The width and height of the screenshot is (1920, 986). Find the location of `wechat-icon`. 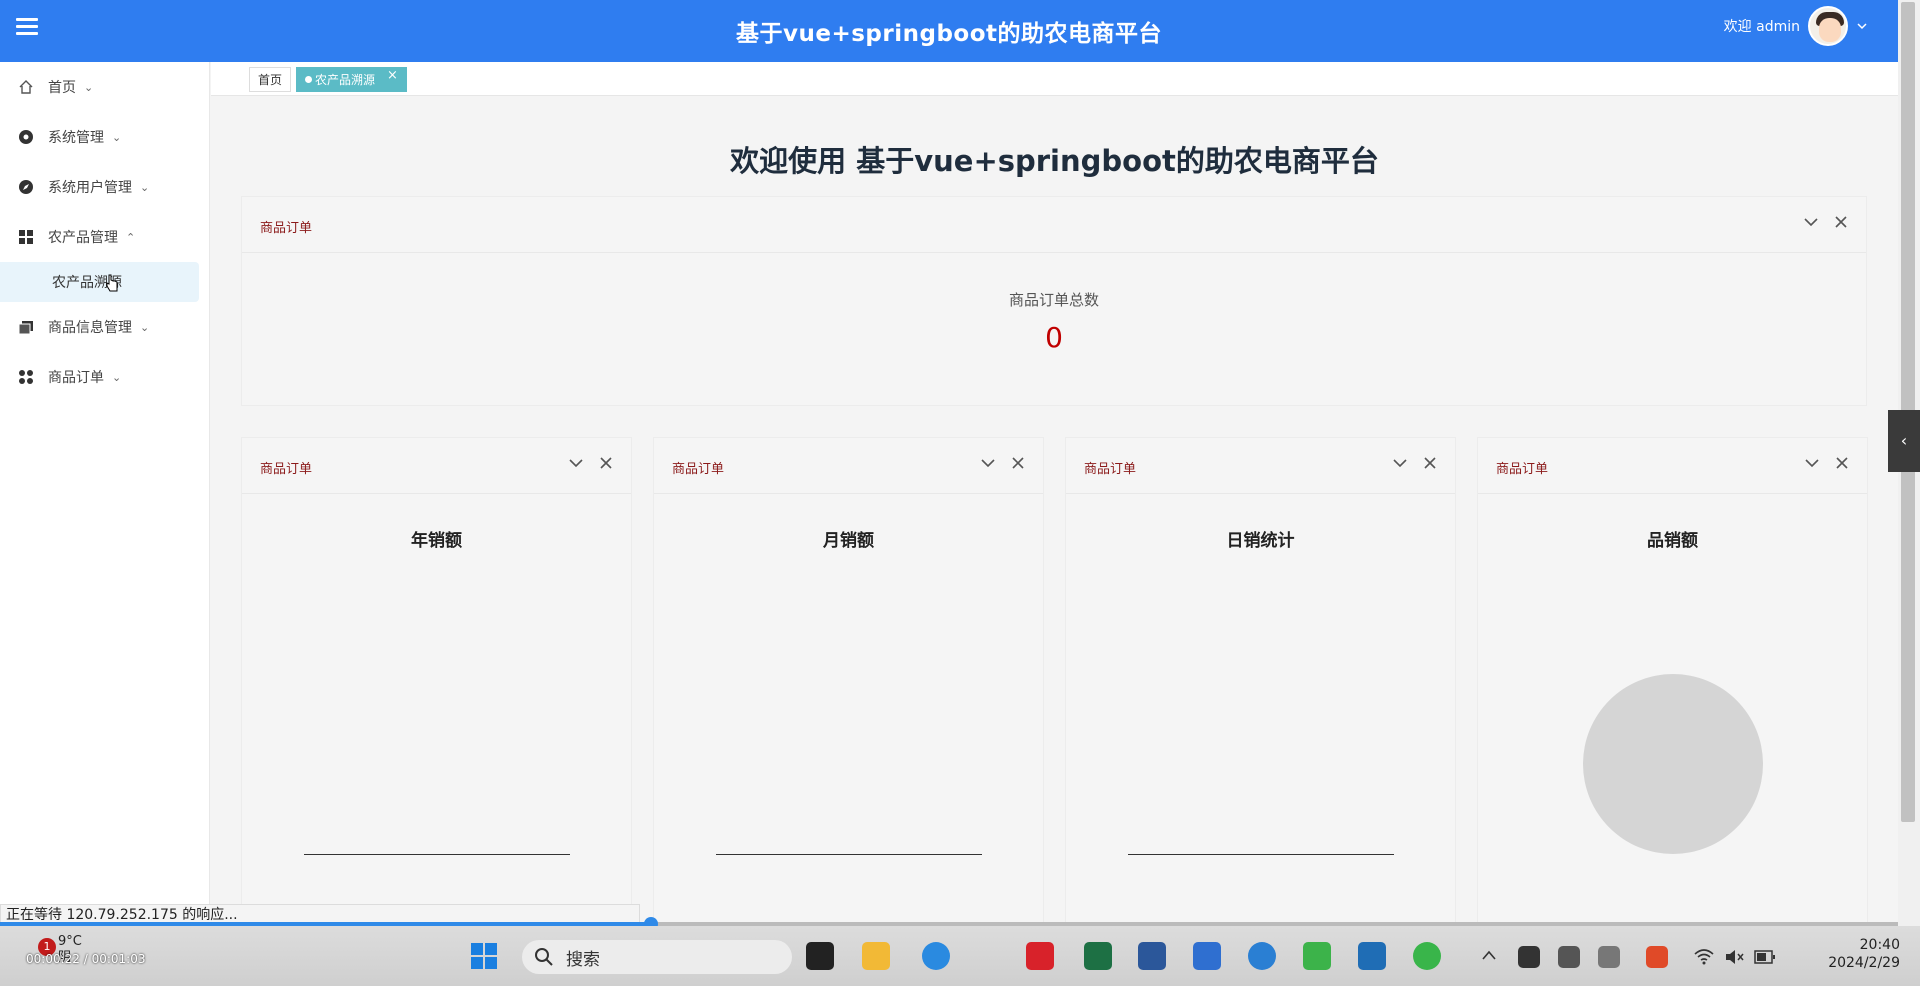

wechat-icon is located at coordinates (1427, 956).